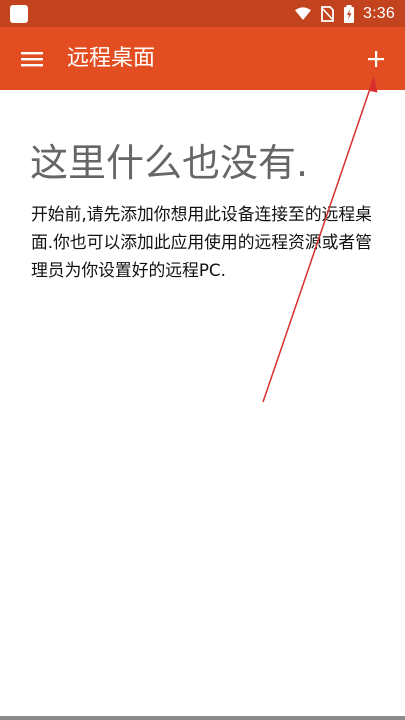 This screenshot has height=720, width=405. I want to click on hamburger-menu-icon, so click(32, 59).